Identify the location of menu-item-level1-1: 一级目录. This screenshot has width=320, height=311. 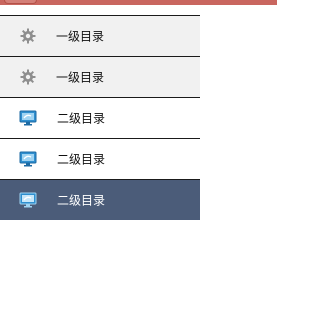
(100, 36).